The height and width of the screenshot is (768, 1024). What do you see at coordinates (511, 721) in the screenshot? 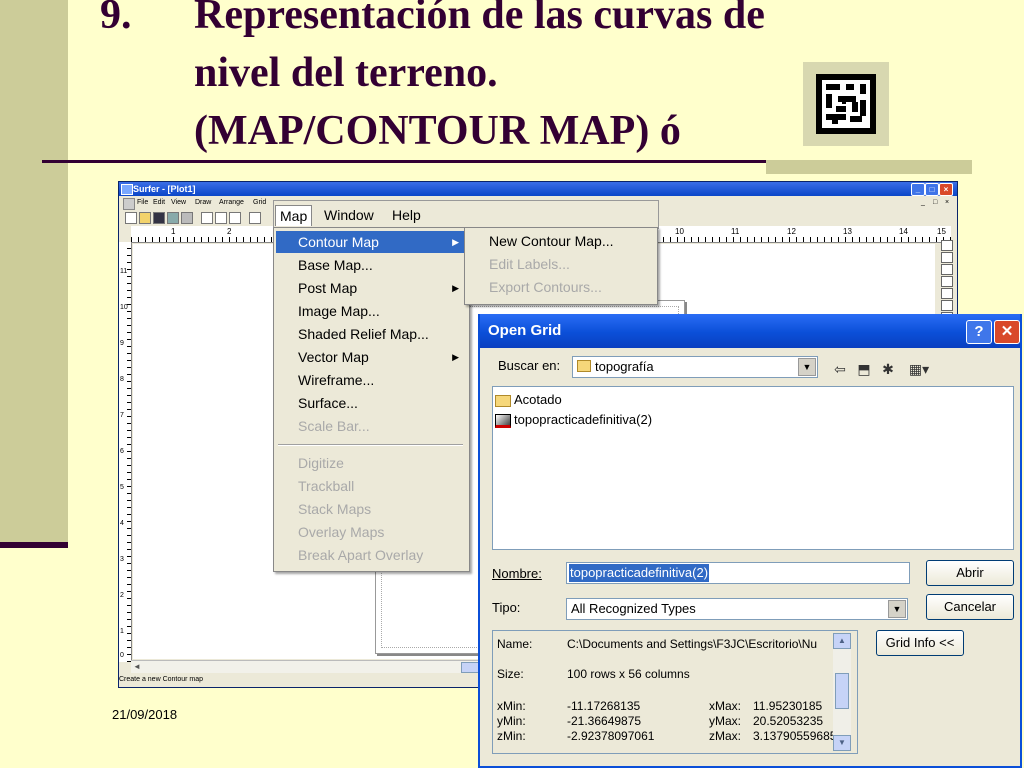
I see `info-ymin-label: yMin:` at bounding box center [511, 721].